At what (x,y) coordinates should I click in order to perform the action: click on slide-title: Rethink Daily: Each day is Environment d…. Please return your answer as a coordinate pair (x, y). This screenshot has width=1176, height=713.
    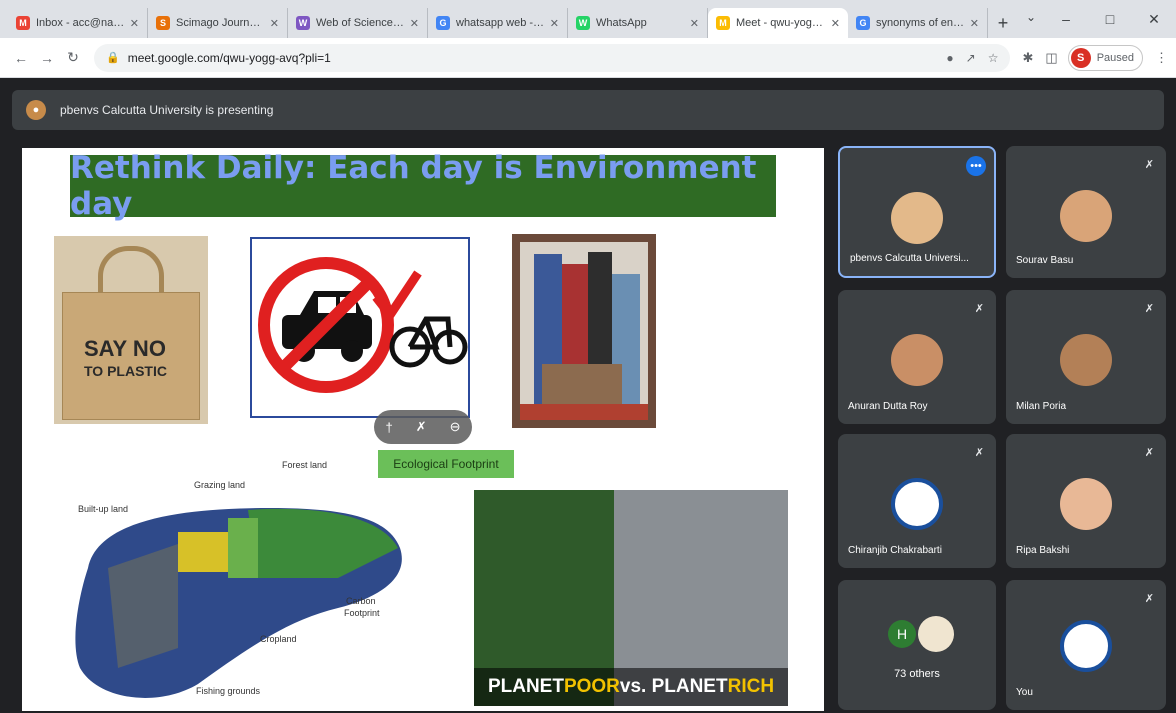
    Looking at the image, I should click on (423, 186).